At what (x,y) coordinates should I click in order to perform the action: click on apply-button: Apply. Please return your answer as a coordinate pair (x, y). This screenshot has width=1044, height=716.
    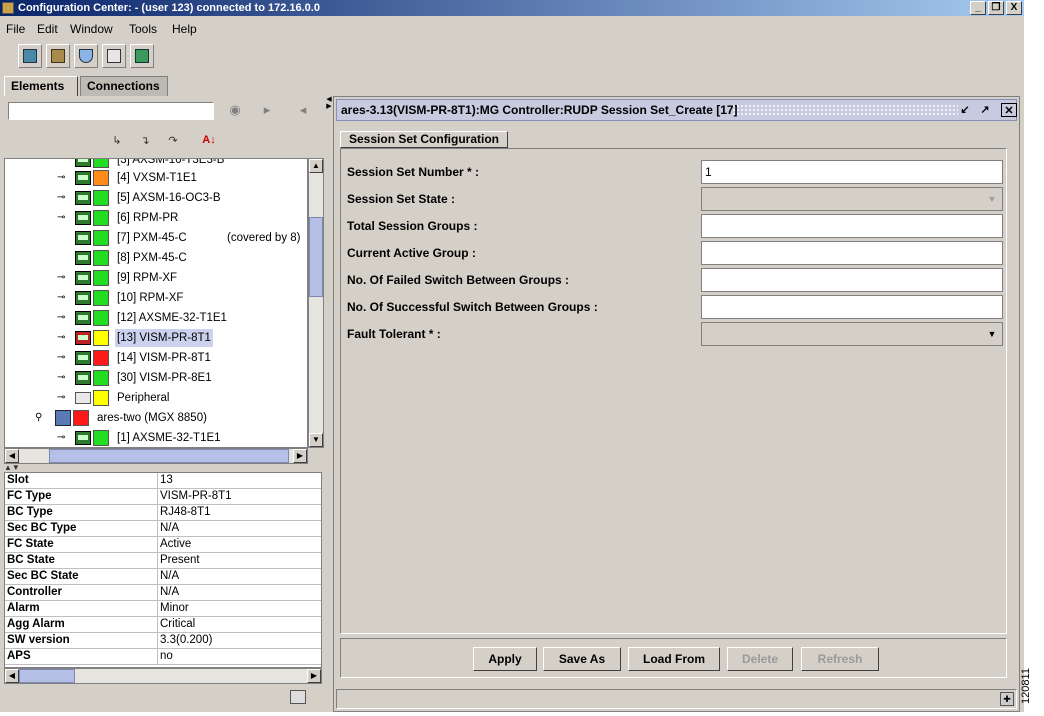
    Looking at the image, I should click on (505, 659).